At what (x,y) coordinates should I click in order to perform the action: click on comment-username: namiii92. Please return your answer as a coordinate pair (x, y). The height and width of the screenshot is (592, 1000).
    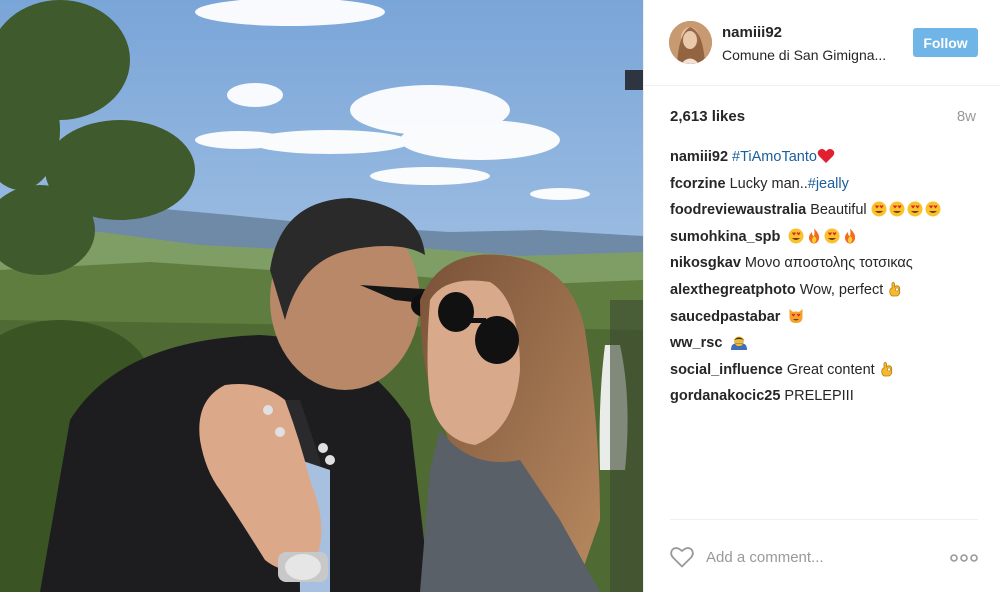
    Looking at the image, I should click on (699, 157).